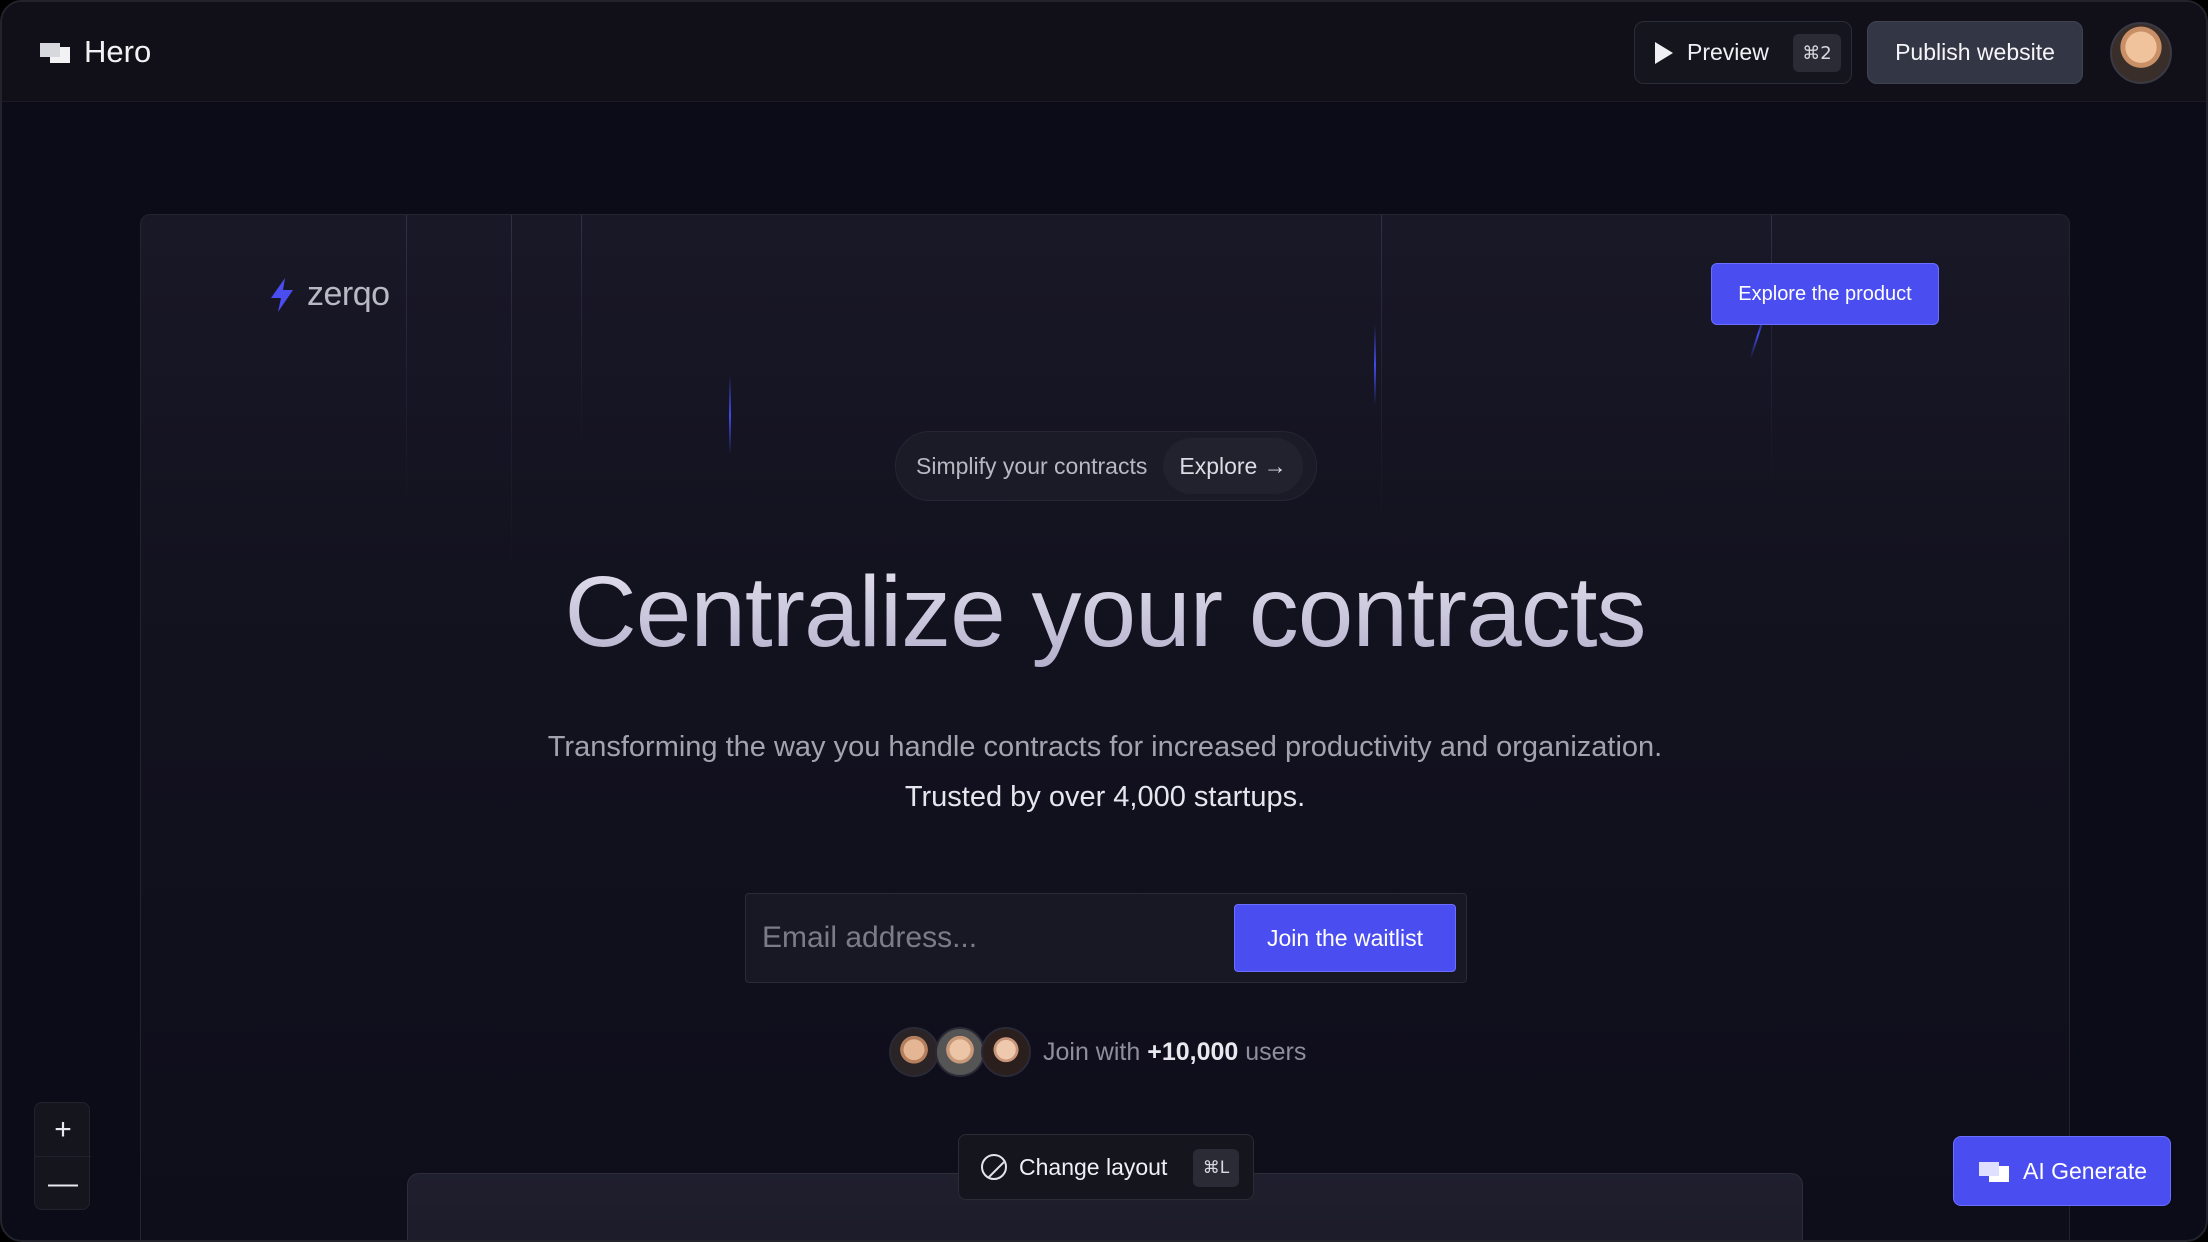 The image size is (2208, 1242). I want to click on site-logo-text: zerqo, so click(348, 294).